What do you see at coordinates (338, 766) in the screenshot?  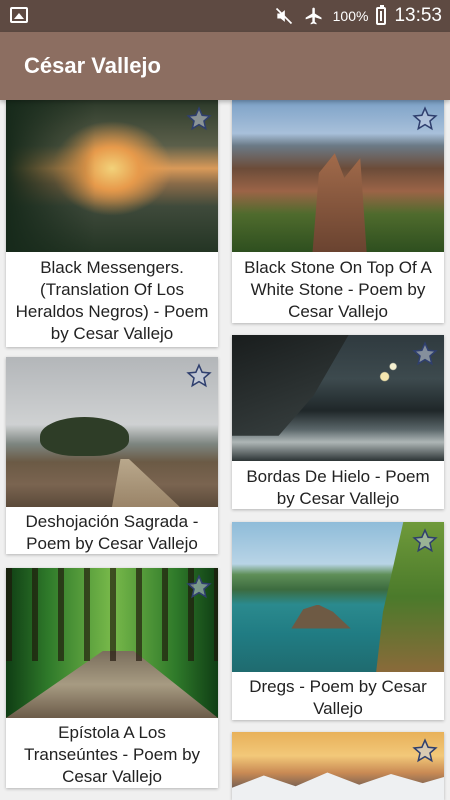 I see `poem-card` at bounding box center [338, 766].